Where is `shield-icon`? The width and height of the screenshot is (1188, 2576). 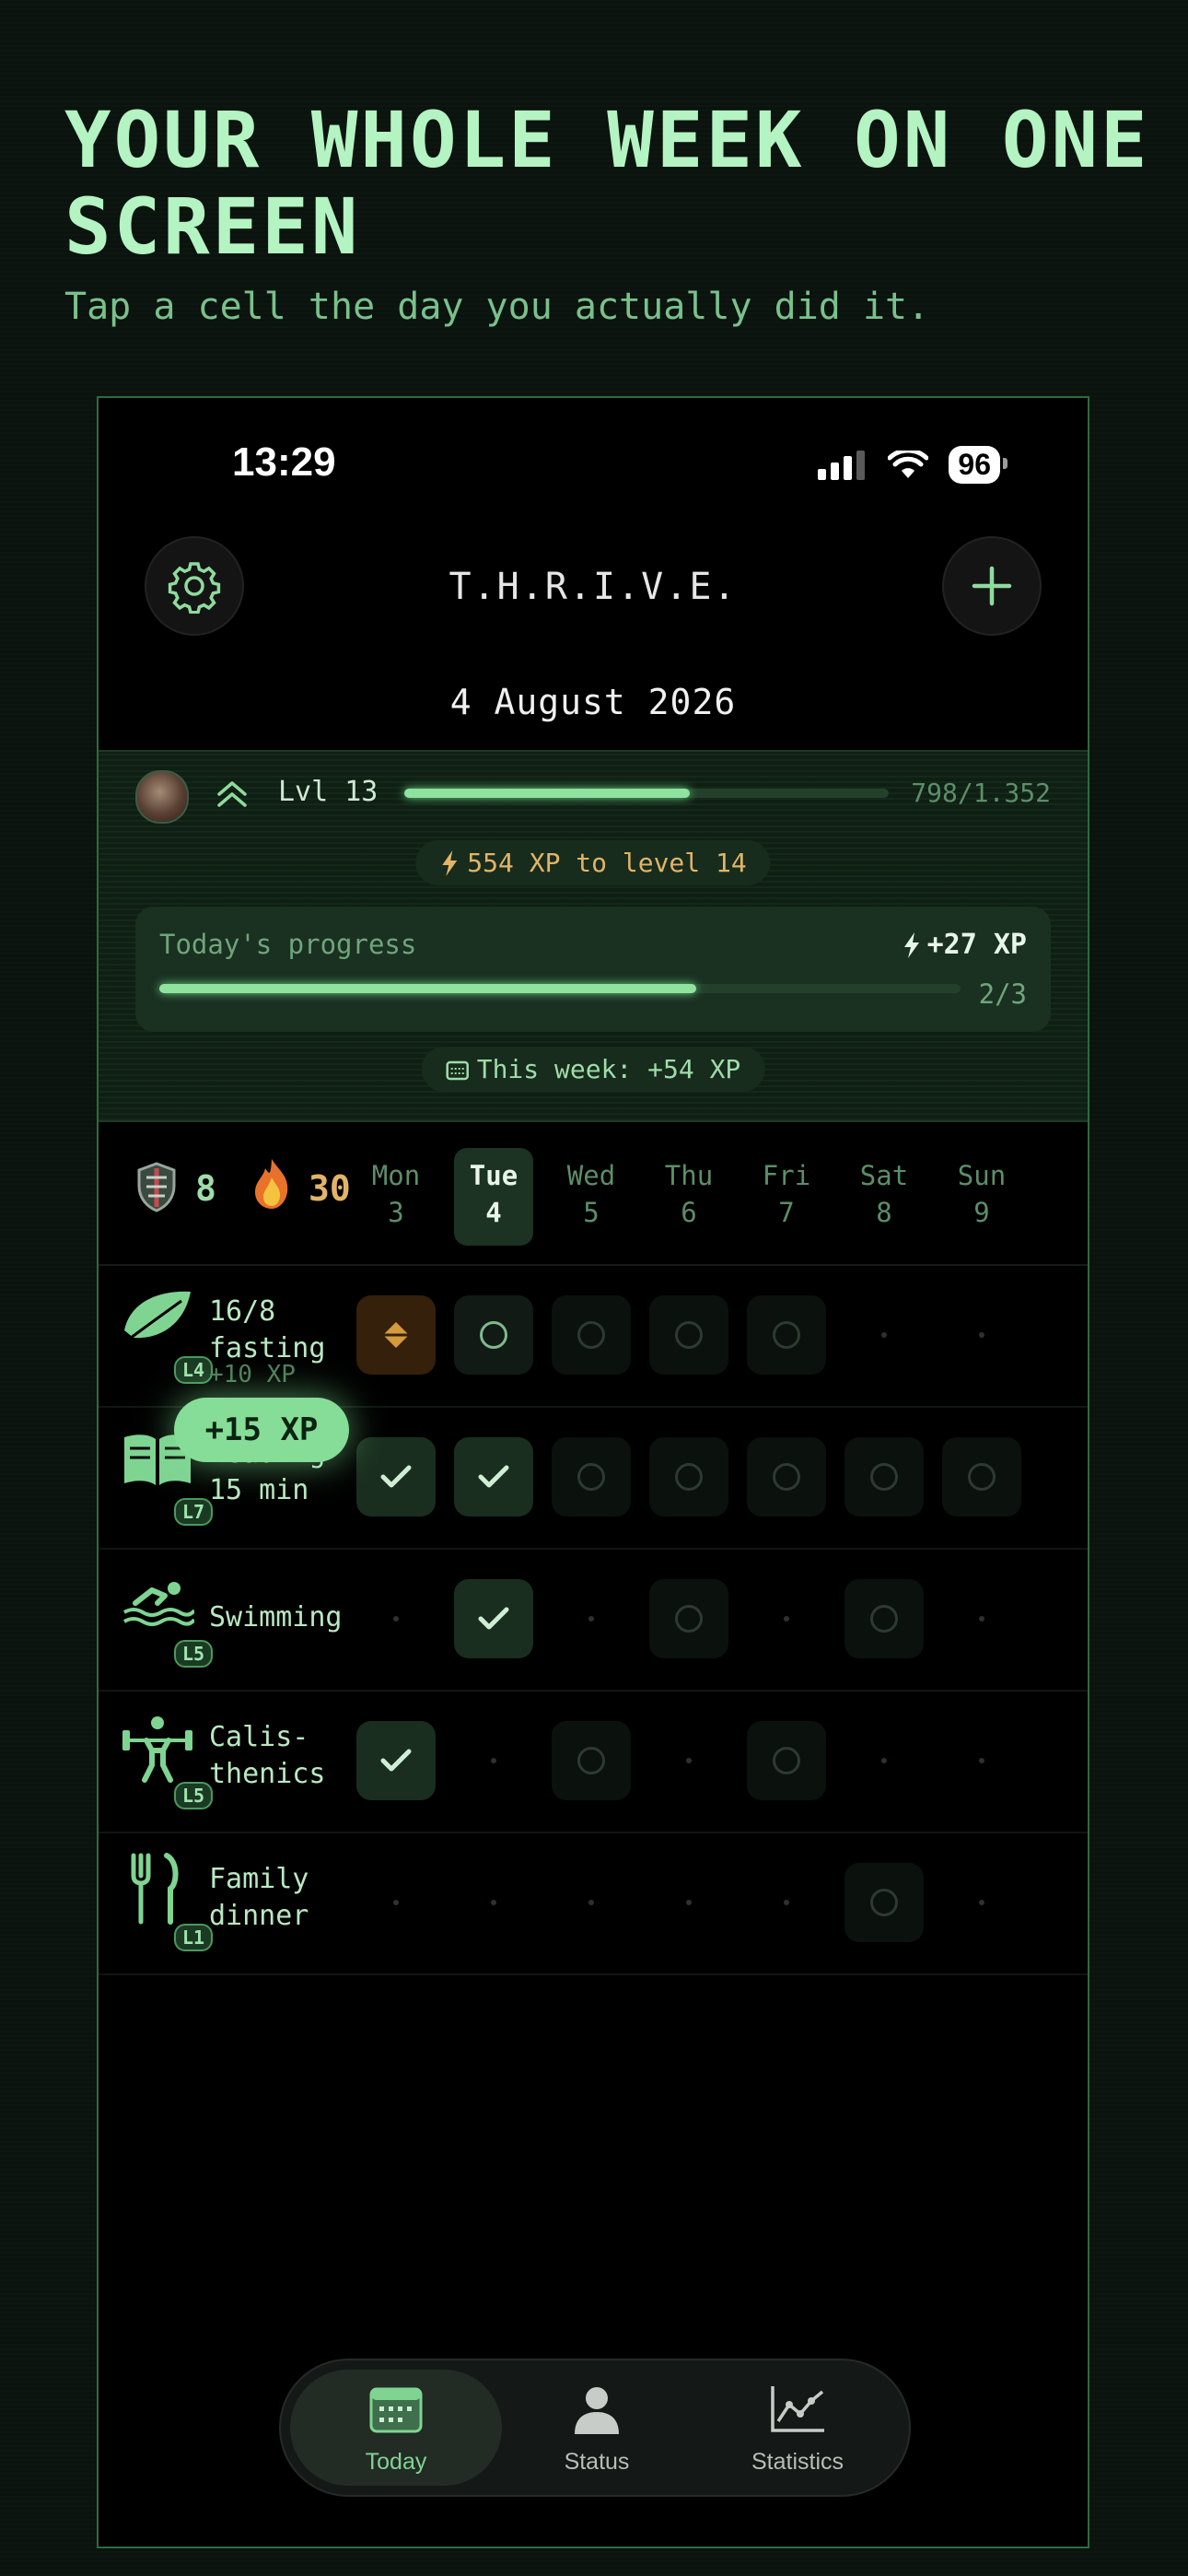
shield-icon is located at coordinates (156, 1187).